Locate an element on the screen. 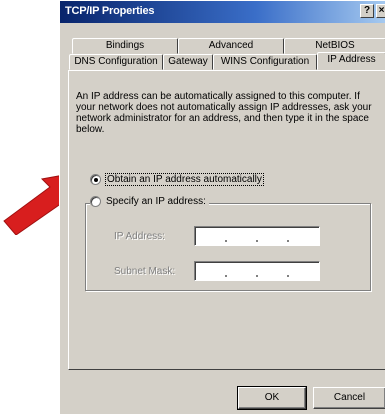 This screenshot has width=385, height=414. tab-gateway: Gateway is located at coordinates (188, 62).